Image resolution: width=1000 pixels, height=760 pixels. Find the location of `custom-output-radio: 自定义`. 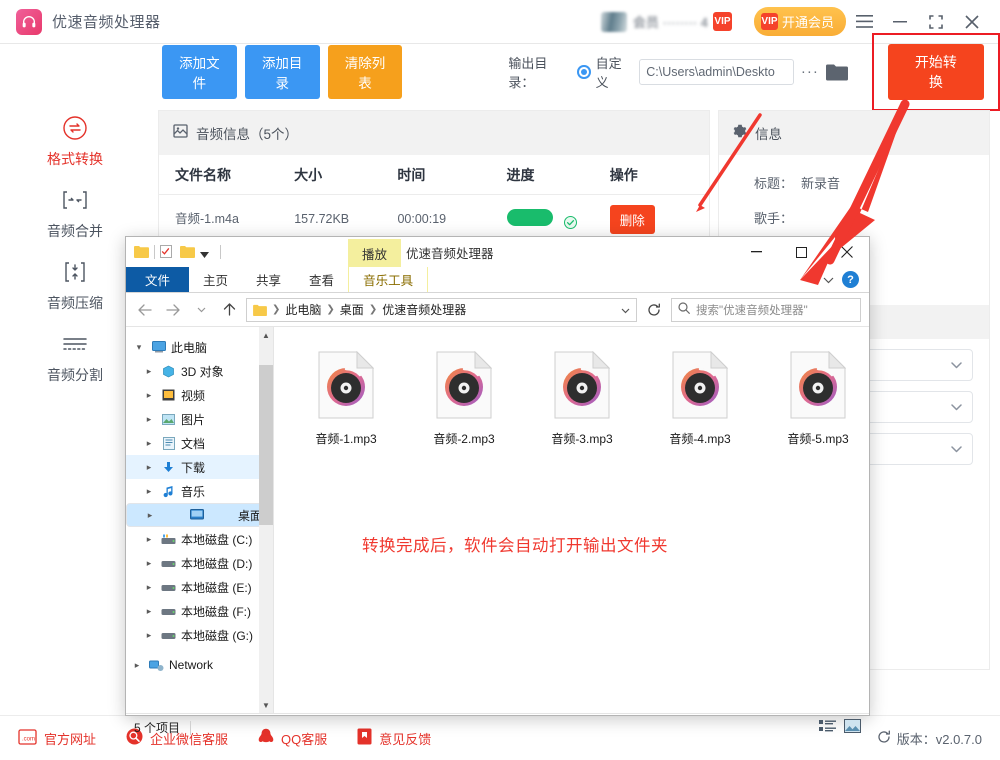

custom-output-radio: 自定义 is located at coordinates (604, 72).